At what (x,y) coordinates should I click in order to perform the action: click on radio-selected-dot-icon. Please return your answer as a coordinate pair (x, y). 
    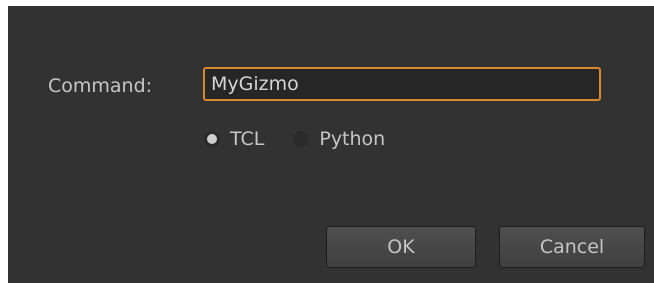
    Looking at the image, I should click on (212, 139).